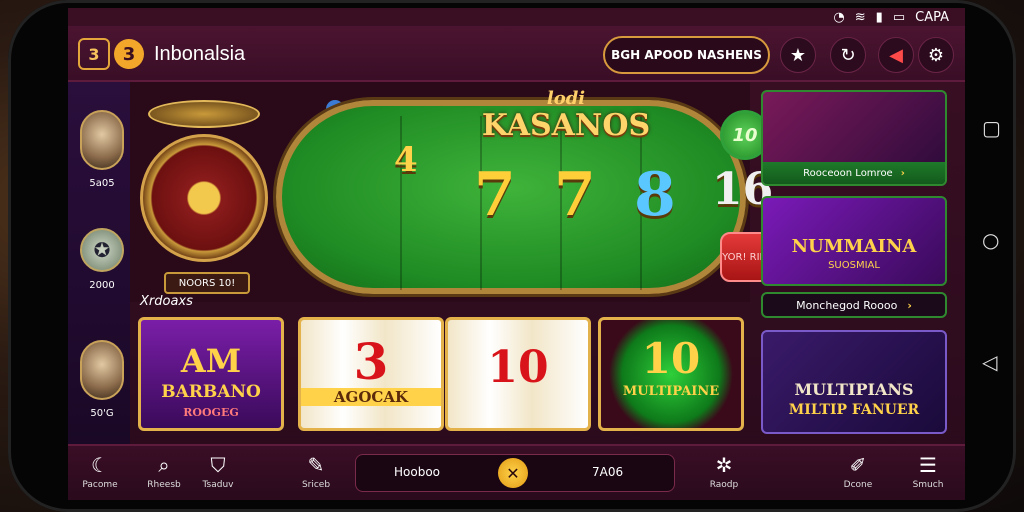 This screenshot has width=1024, height=512. I want to click on back-icon: ▢, so click(991, 128).